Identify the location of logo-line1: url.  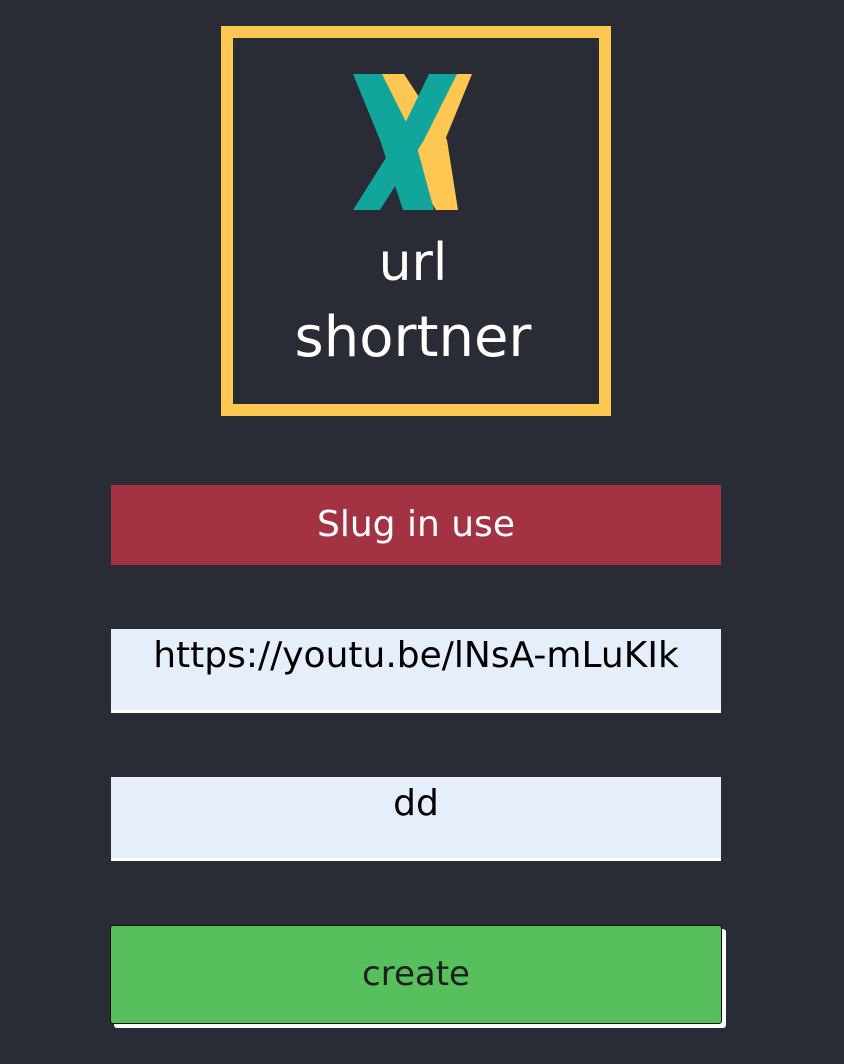
(413, 263).